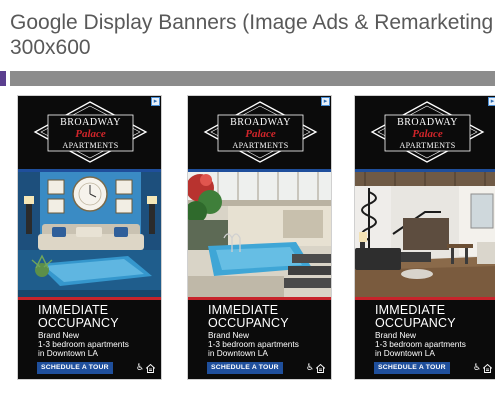  Describe the element at coordinates (425, 234) in the screenshot. I see `loft-photo` at that location.